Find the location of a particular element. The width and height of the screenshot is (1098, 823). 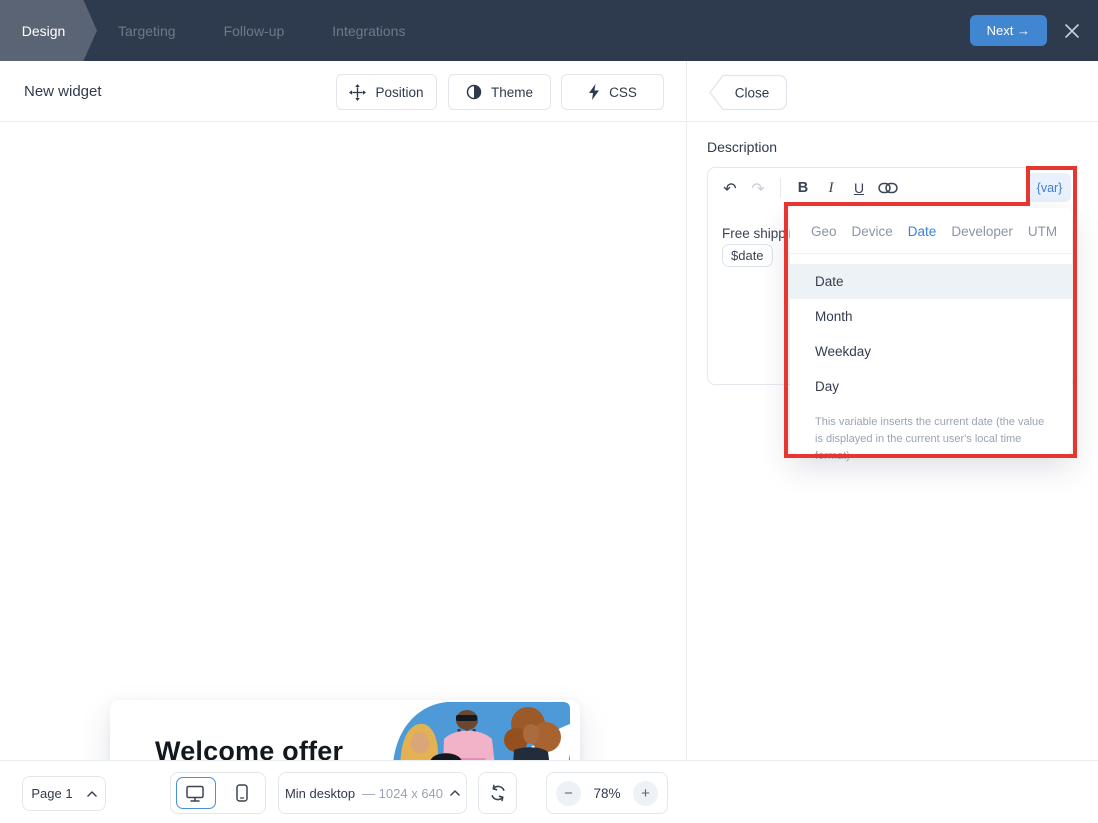

mobile-view-button is located at coordinates (241, 793).